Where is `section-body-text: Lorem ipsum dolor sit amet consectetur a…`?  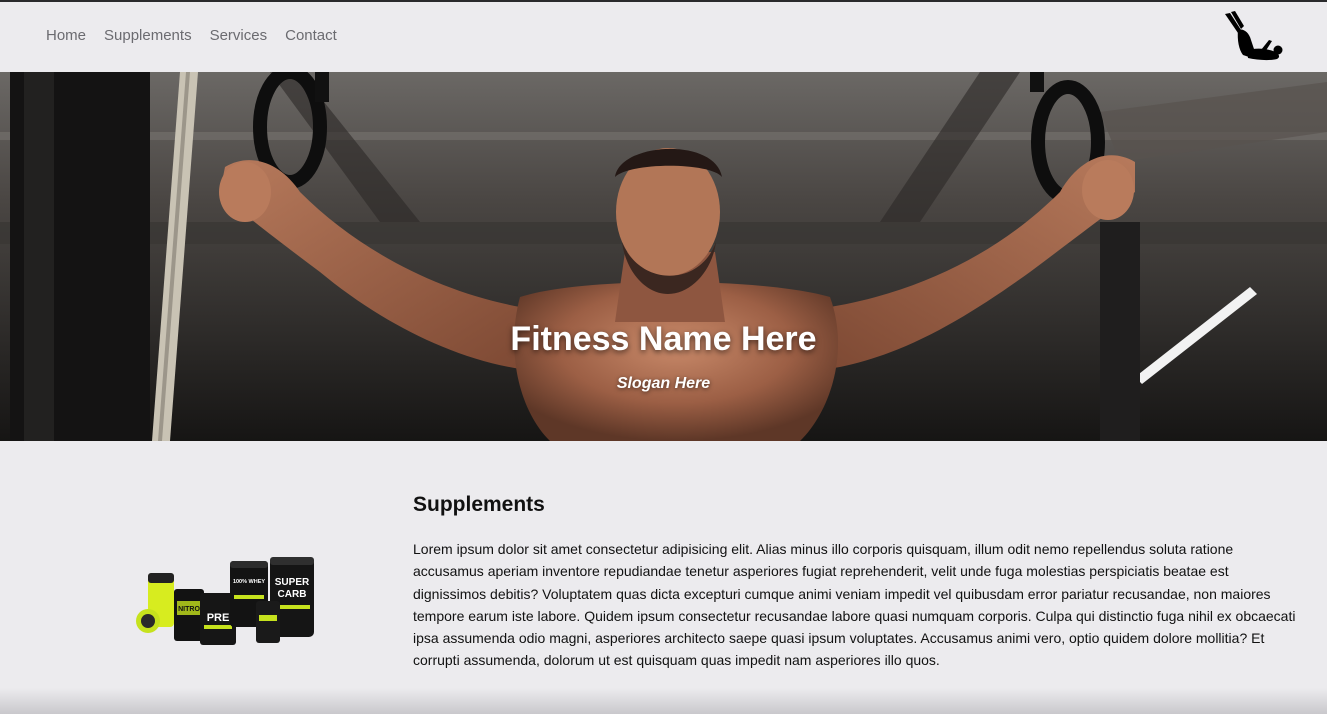
section-body-text: Lorem ipsum dolor sit amet consectetur a… is located at coordinates (854, 605).